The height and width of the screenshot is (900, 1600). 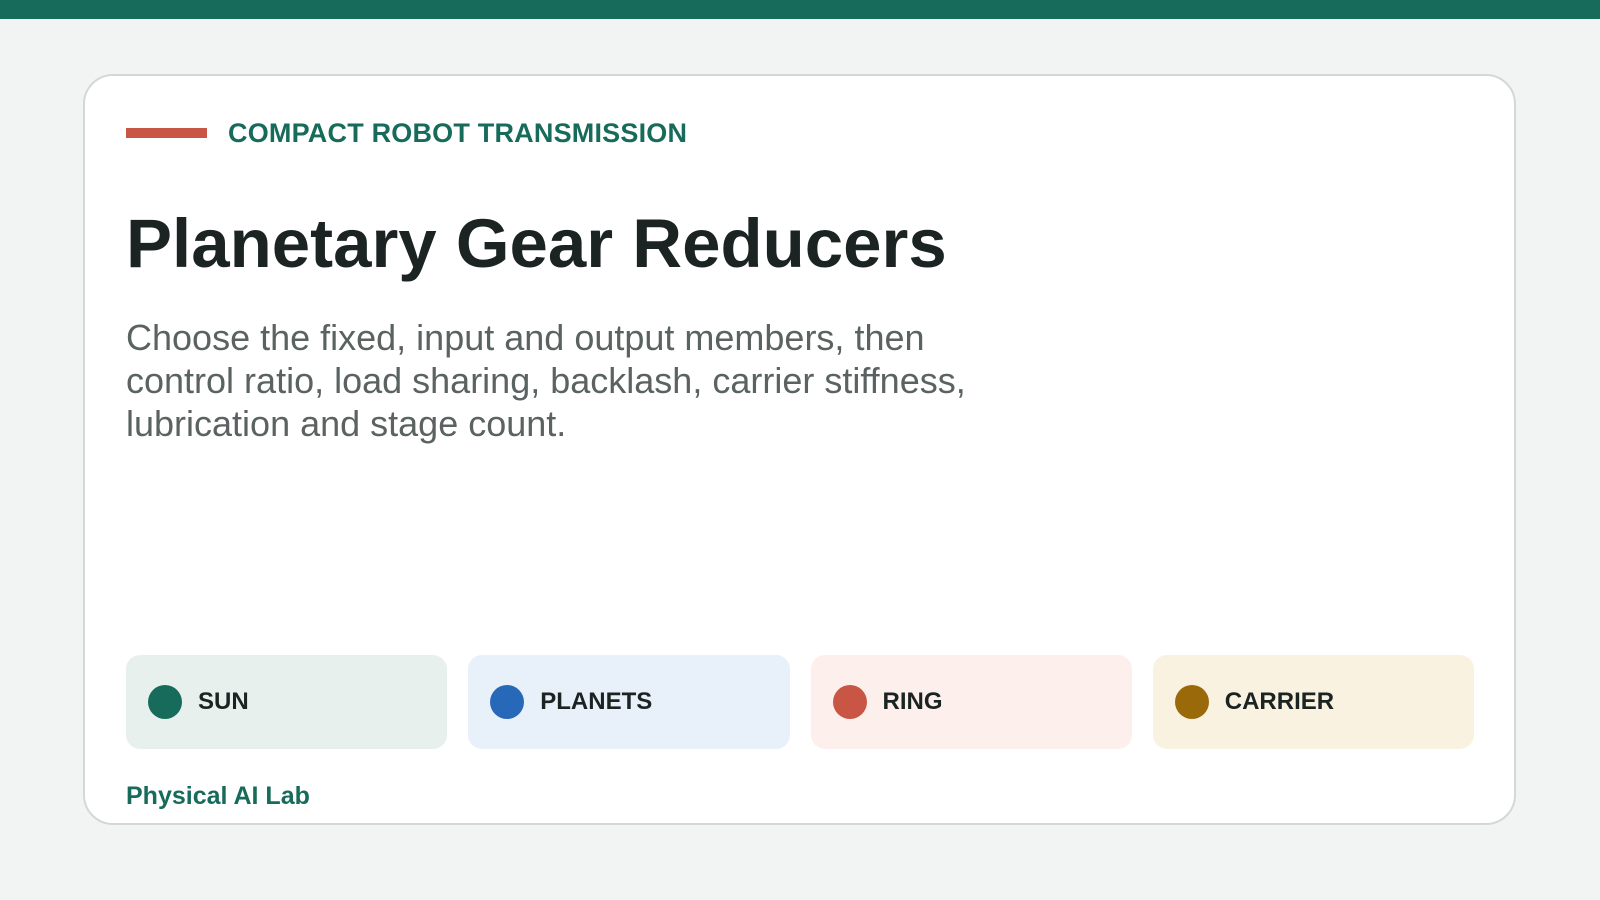 I want to click on page-title: Planetary Gear Reducers, so click(x=536, y=243).